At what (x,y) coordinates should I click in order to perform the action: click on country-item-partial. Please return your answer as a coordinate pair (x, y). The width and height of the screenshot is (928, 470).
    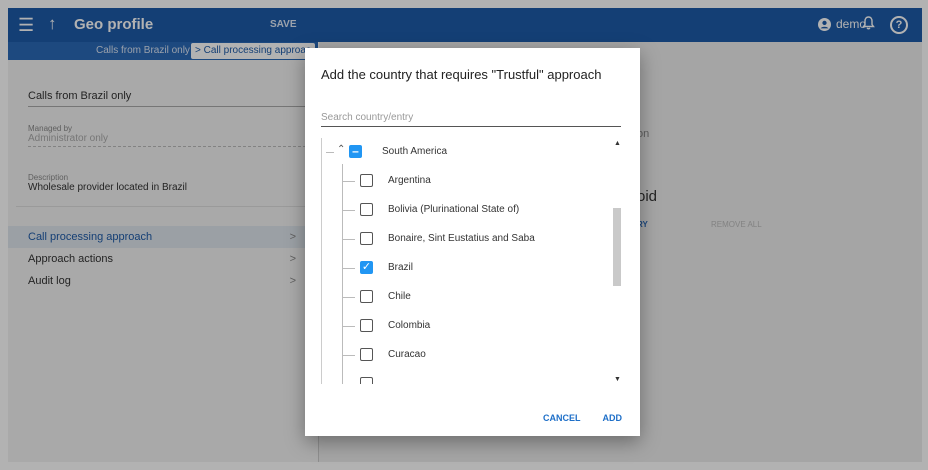
    Looking at the image, I should click on (466, 377).